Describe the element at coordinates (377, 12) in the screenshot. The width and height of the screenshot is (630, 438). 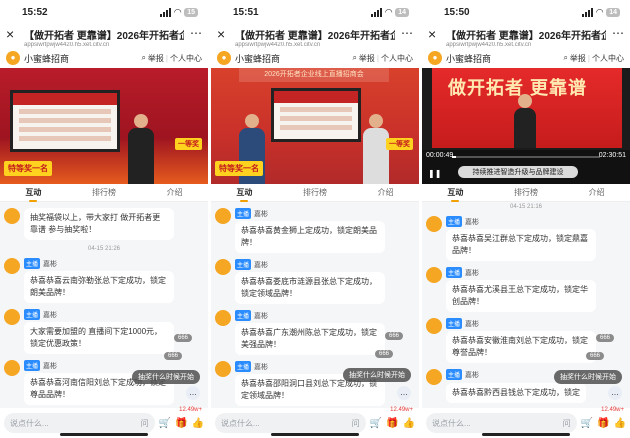
I see `signal-icon` at that location.